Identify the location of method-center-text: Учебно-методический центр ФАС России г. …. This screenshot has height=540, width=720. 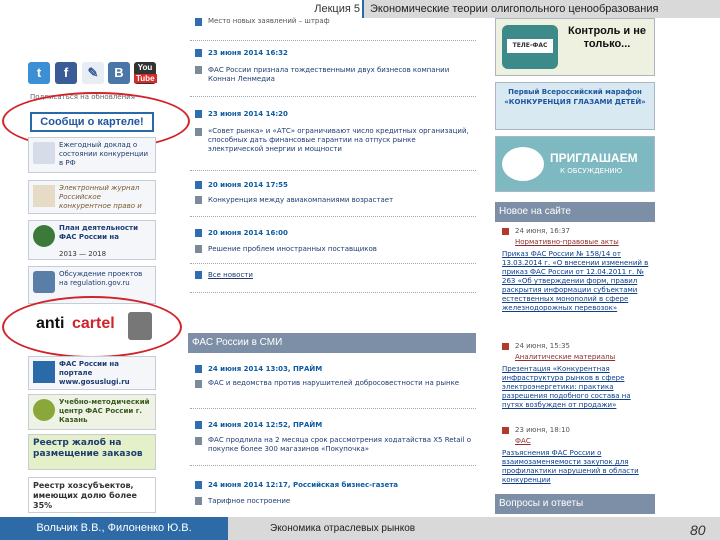
(104, 411).